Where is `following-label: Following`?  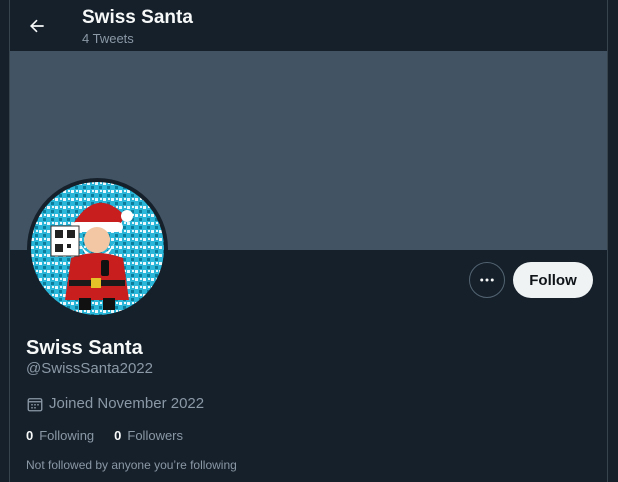
following-label: Following is located at coordinates (67, 435).